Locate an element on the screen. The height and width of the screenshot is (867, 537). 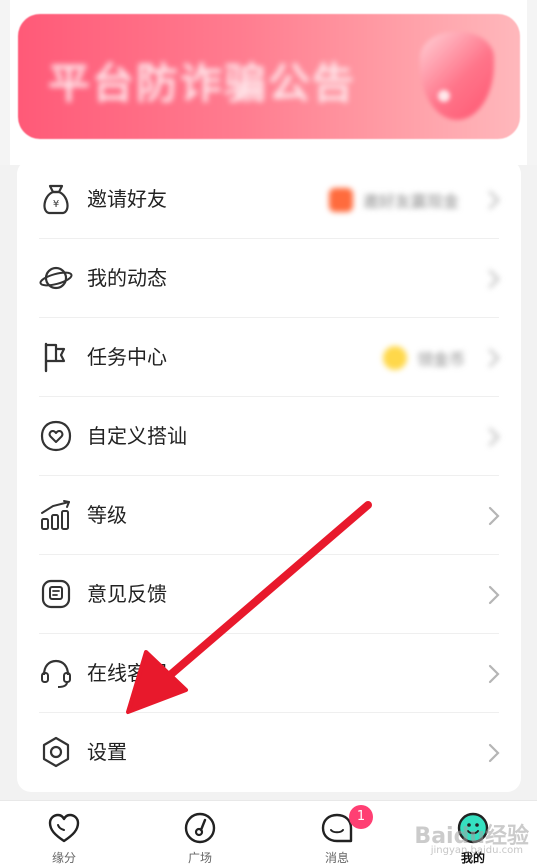
promo-text: 邀好友赢现金 is located at coordinates (411, 201).